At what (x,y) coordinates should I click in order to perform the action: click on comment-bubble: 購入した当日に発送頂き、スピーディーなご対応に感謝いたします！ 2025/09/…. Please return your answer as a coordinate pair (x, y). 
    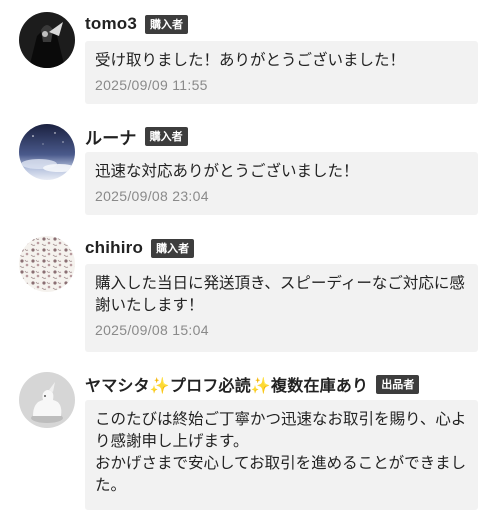
    Looking at the image, I should click on (281, 308).